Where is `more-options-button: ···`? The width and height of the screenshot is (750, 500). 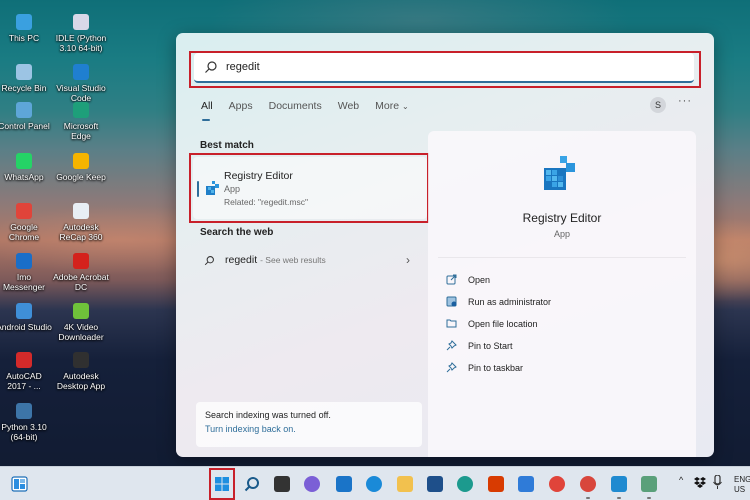 more-options-button: ··· is located at coordinates (685, 101).